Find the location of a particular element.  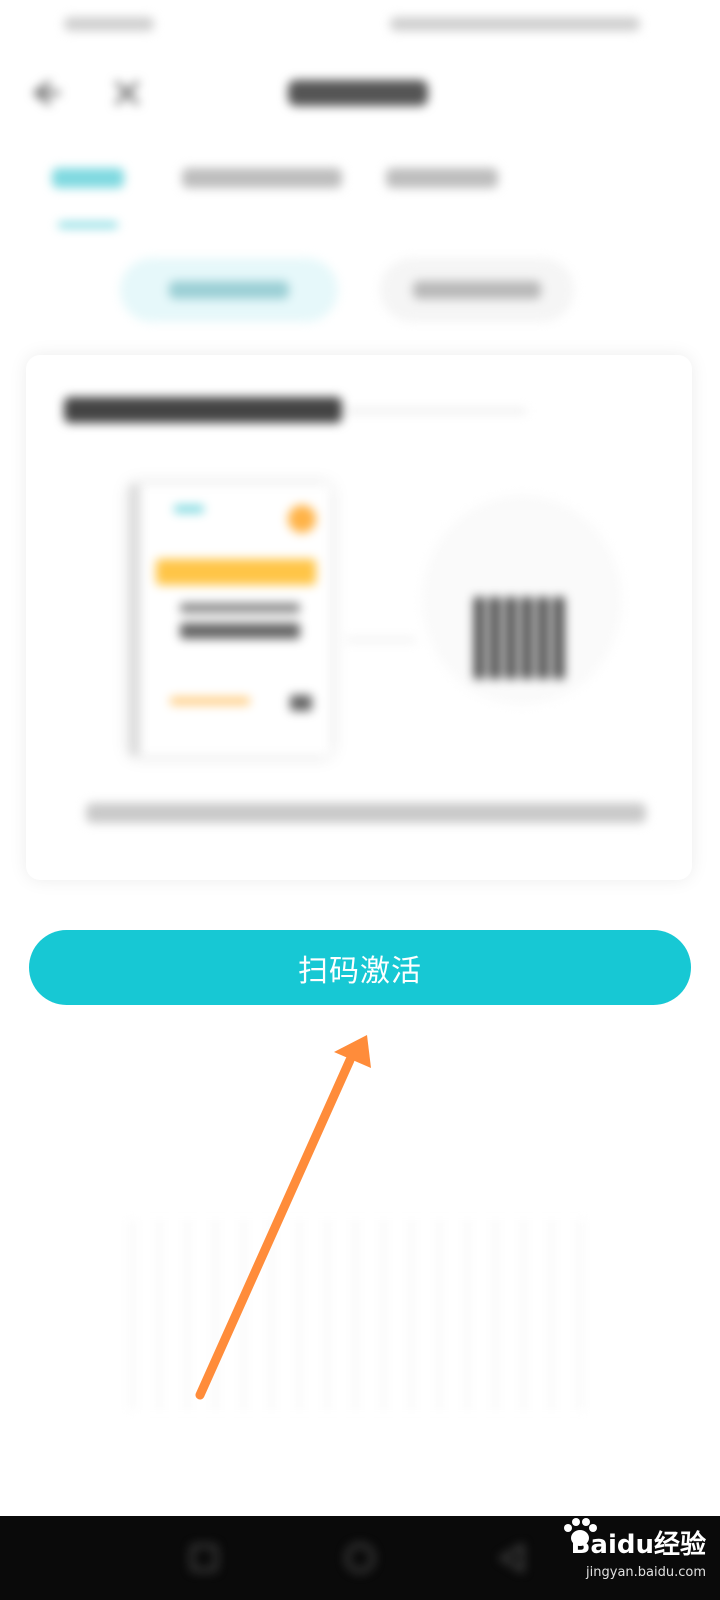

card-title is located at coordinates (203, 410).